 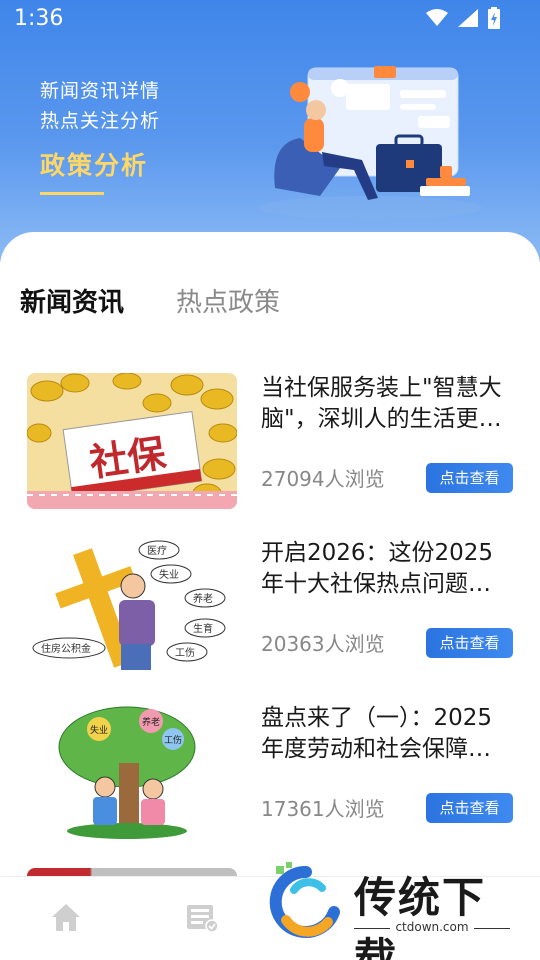 What do you see at coordinates (132, 441) in the screenshot?
I see `article-thumbnail: 社保` at bounding box center [132, 441].